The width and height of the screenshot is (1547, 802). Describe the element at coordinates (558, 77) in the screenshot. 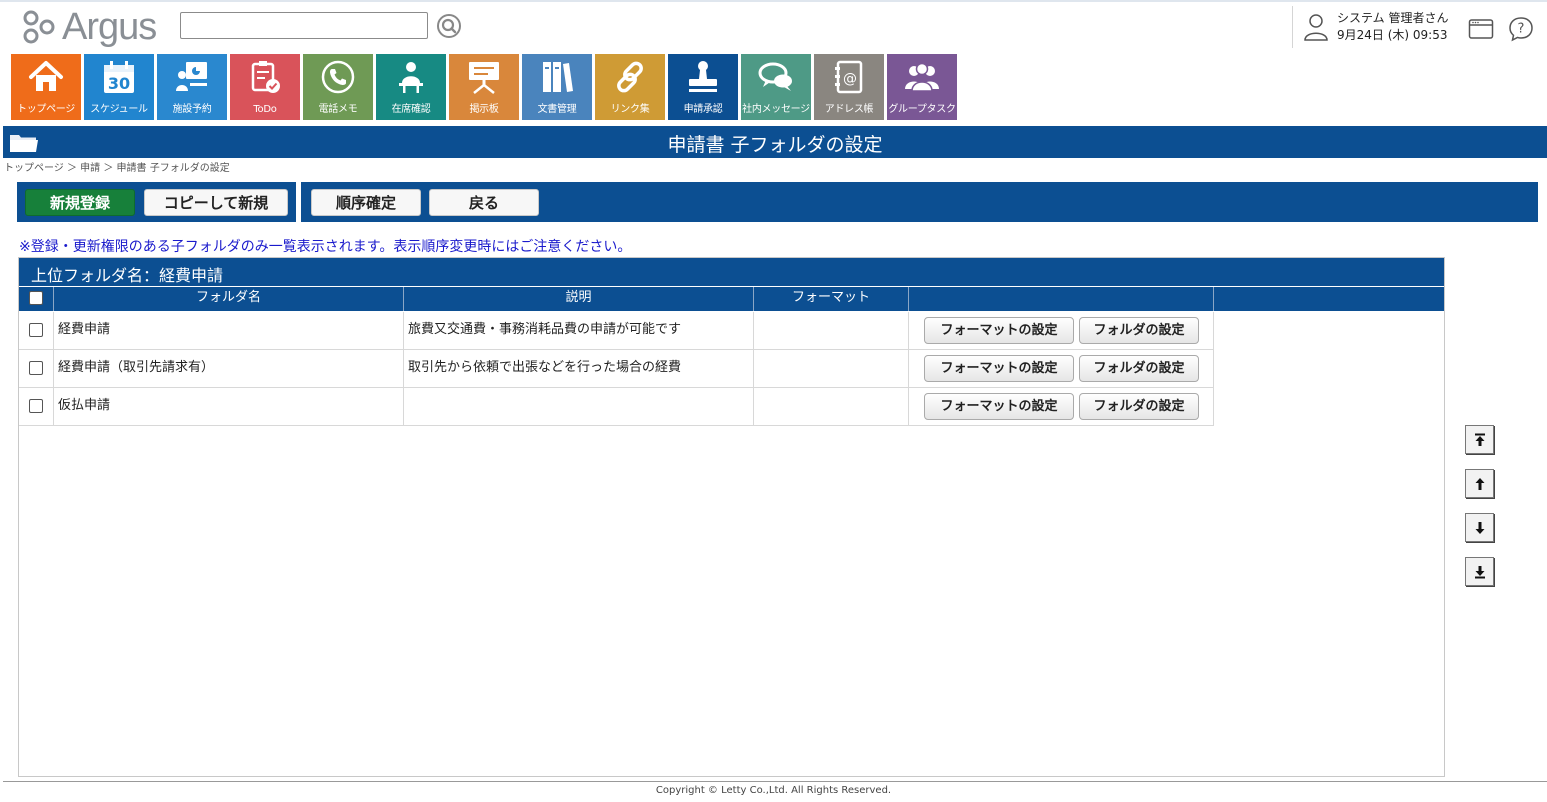

I see `document-icon` at that location.